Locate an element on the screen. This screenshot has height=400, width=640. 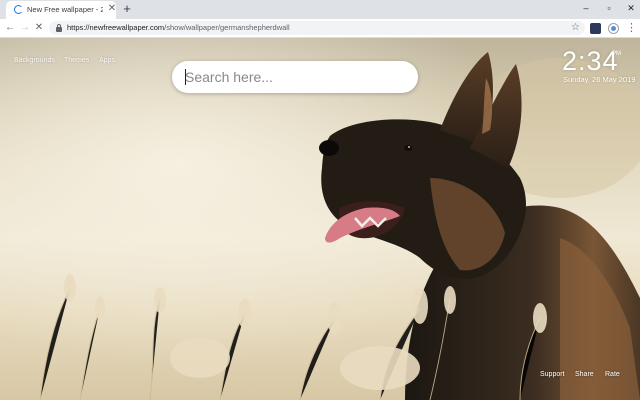
extension-icon is located at coordinates (595, 28).